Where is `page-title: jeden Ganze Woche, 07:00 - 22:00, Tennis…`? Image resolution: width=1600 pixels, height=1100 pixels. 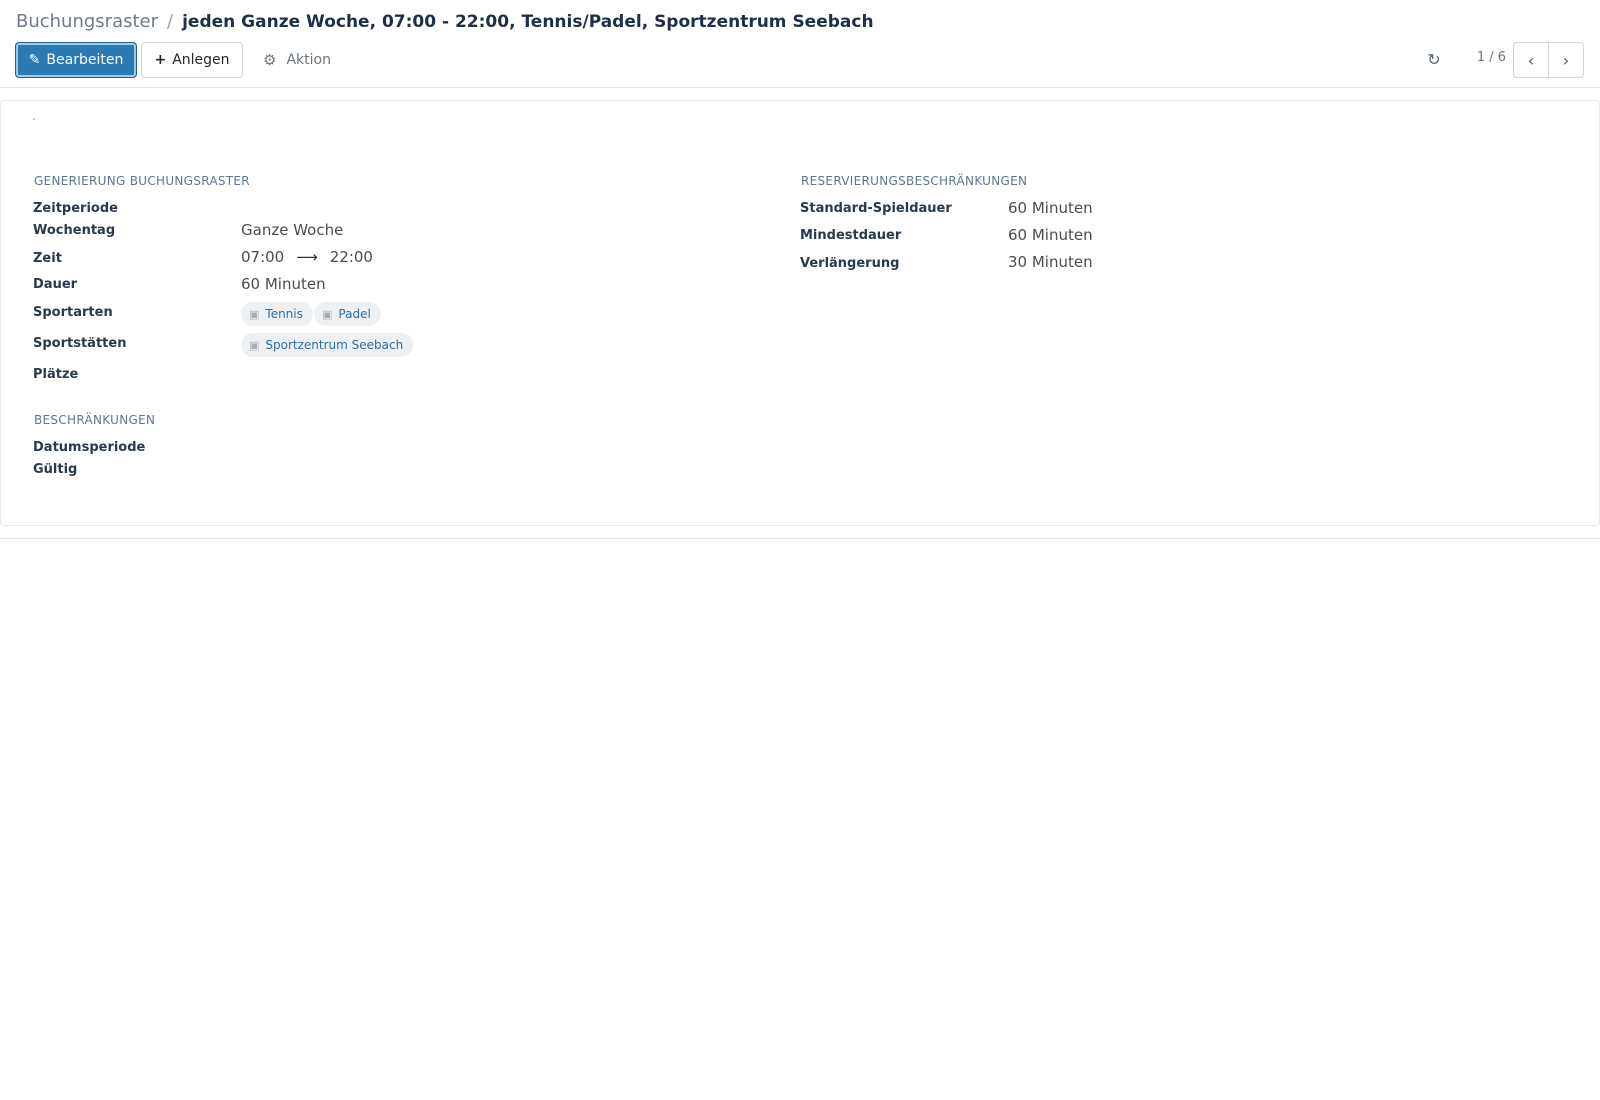
page-title: jeden Ganze Woche, 07:00 - 22:00, Tennis… is located at coordinates (528, 22).